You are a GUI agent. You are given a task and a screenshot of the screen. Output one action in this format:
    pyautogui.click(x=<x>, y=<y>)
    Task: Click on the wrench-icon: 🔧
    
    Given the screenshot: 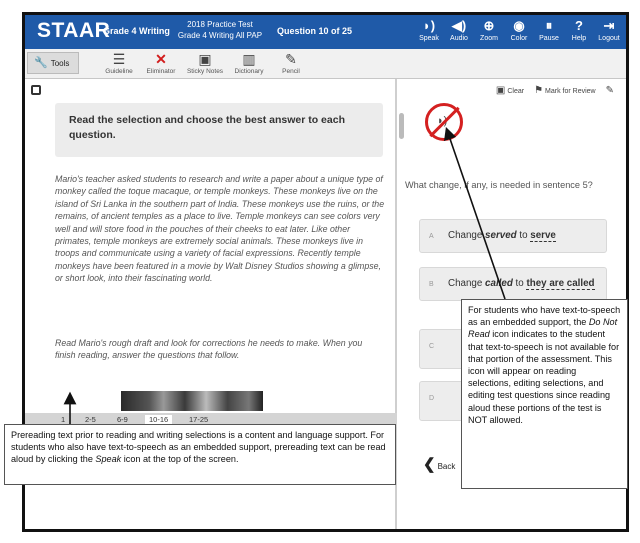 What is the action you would take?
    pyautogui.click(x=41, y=63)
    